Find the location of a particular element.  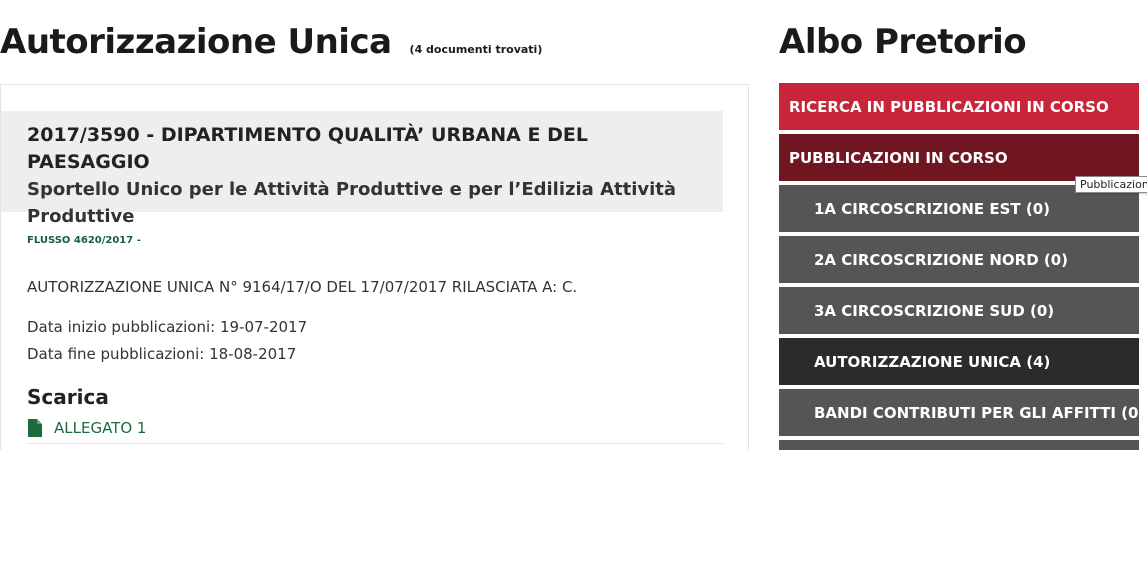

sidebar-item-label: RICERCA IN PUBBLICAZIONI IN CORSO is located at coordinates (949, 106).